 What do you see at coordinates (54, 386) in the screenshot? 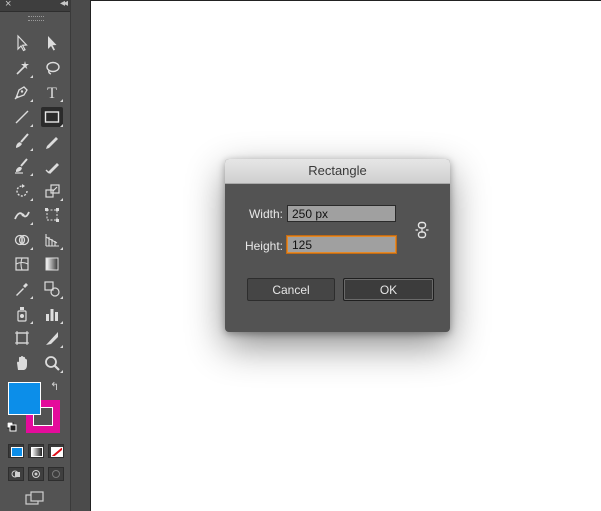
I see `swap-fill-stroke-icon: ↰` at bounding box center [54, 386].